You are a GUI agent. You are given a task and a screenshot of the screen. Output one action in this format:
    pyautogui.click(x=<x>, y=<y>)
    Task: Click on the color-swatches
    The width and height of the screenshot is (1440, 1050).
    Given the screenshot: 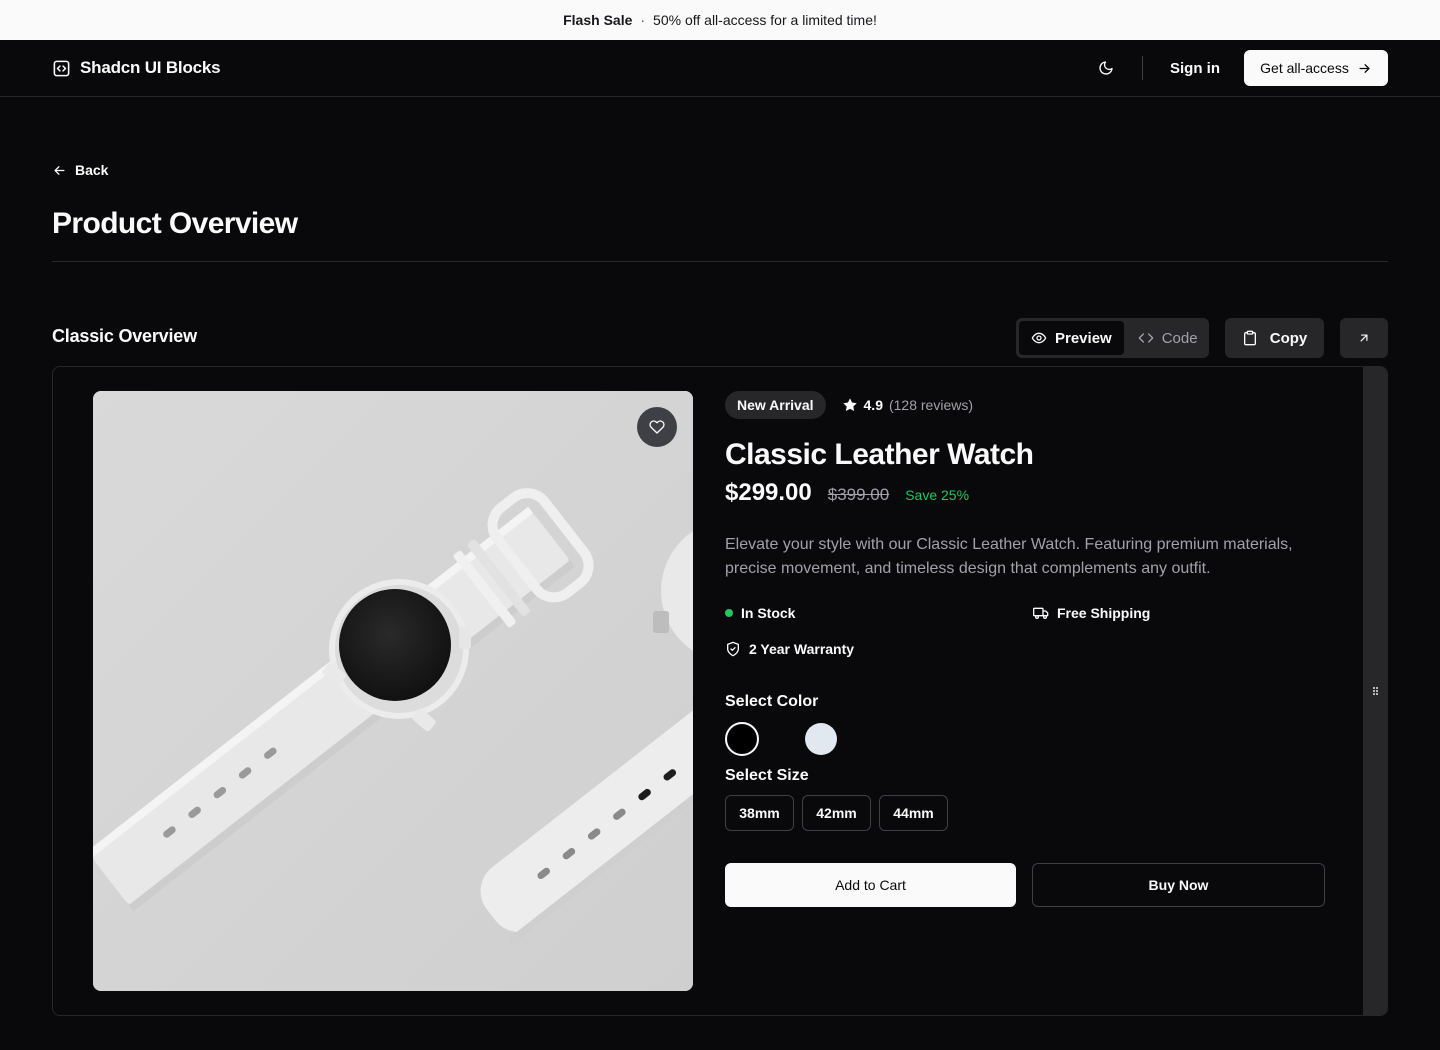 What is the action you would take?
    pyautogui.click(x=1030, y=739)
    